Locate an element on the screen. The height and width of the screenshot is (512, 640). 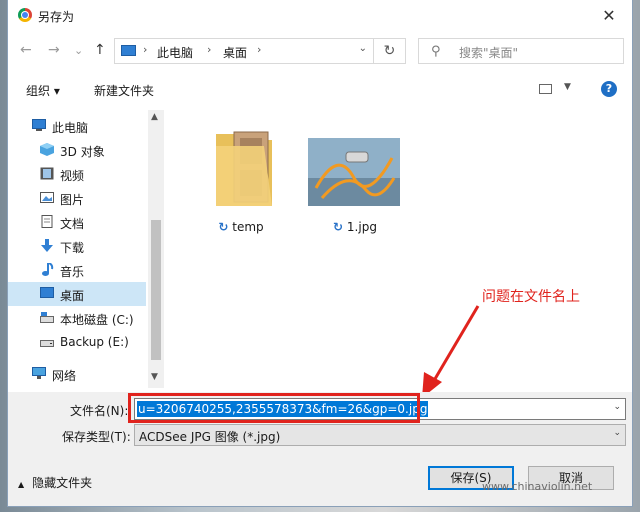
collapse-icon: ▲ is located at coordinates (21, 484).